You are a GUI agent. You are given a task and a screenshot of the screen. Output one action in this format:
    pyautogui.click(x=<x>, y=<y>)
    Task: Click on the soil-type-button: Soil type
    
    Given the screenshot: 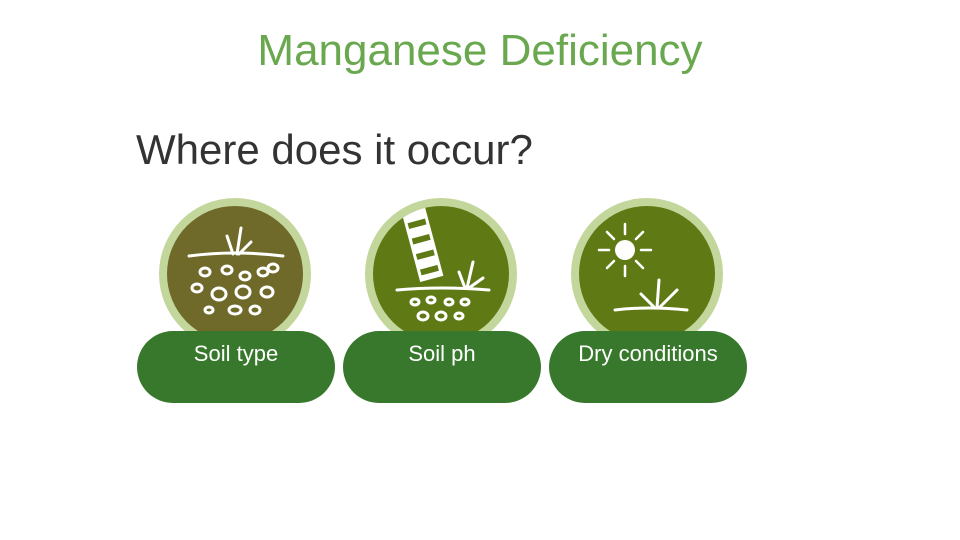 What is the action you would take?
    pyautogui.click(x=236, y=367)
    